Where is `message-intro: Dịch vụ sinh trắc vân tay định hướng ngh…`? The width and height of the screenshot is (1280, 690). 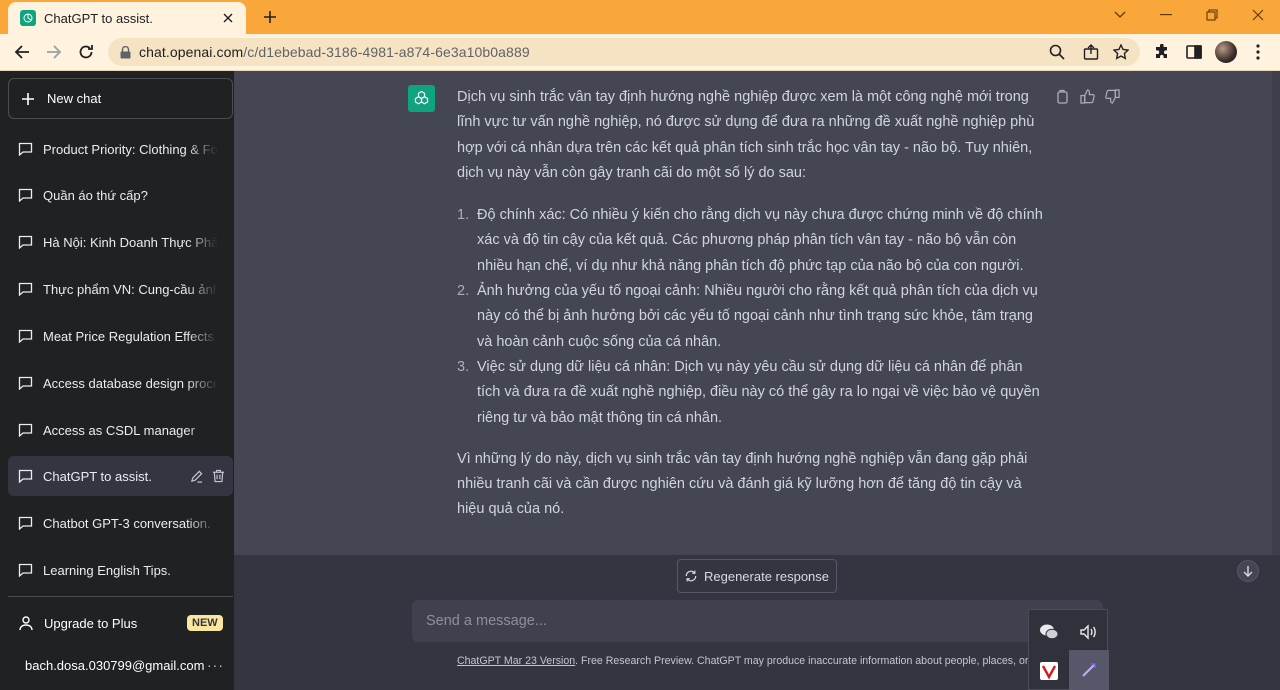 message-intro: Dịch vụ sinh trắc vân tay định hướng ngh… is located at coordinates (746, 135).